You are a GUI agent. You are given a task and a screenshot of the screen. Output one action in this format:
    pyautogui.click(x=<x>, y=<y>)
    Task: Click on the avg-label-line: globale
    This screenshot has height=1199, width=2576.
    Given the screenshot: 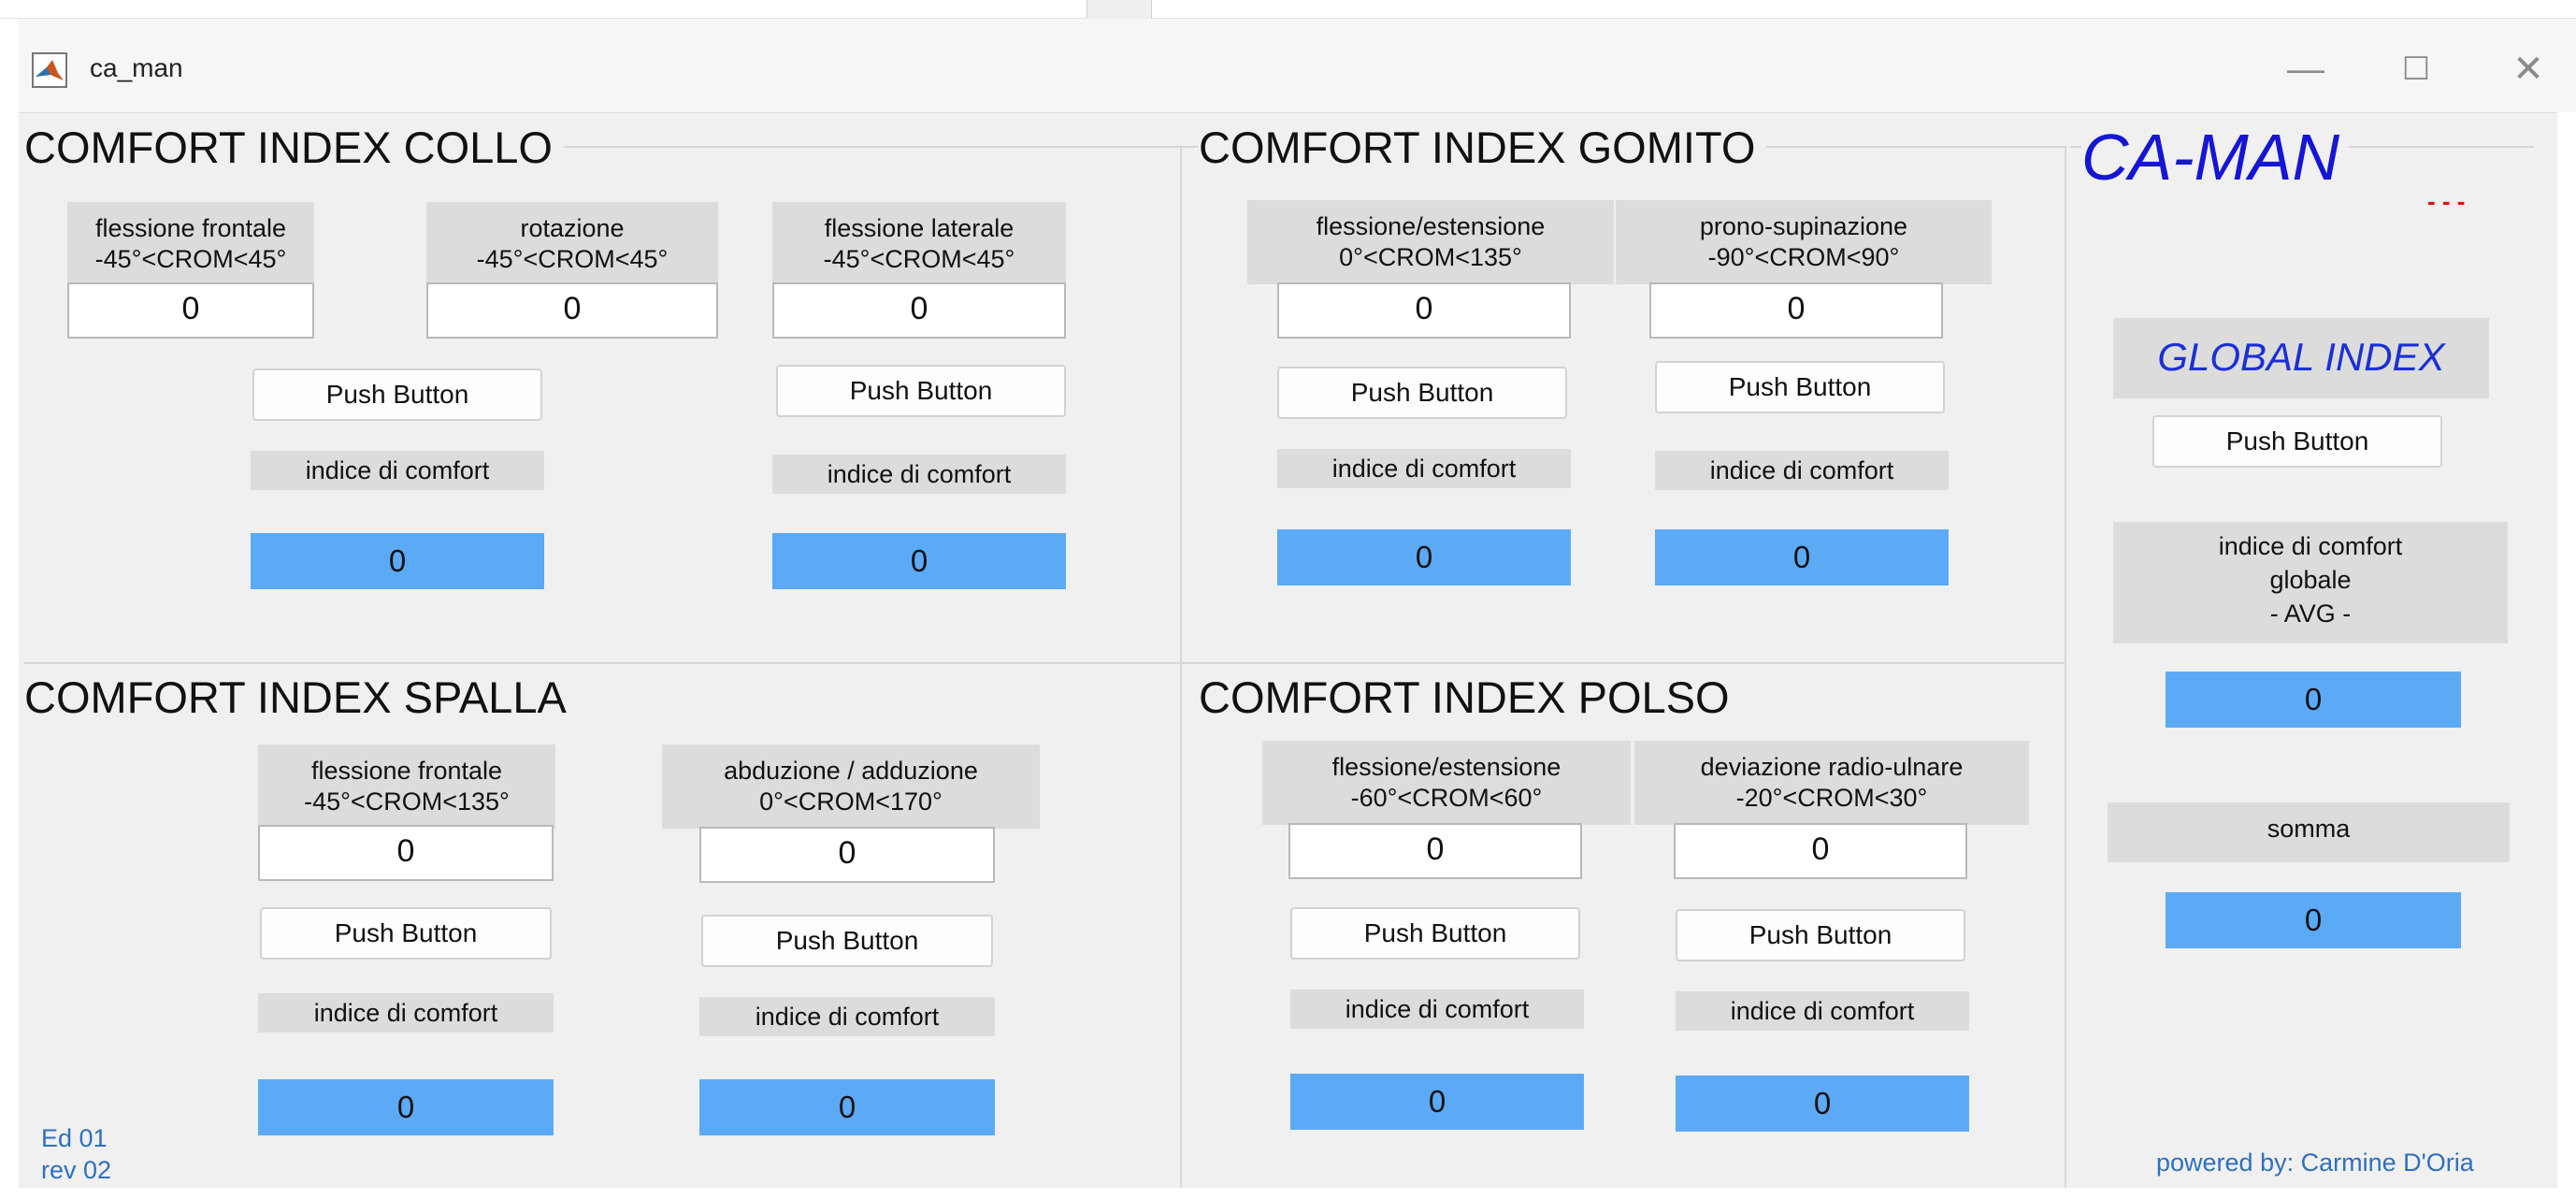 What is the action you would take?
    pyautogui.click(x=2311, y=580)
    